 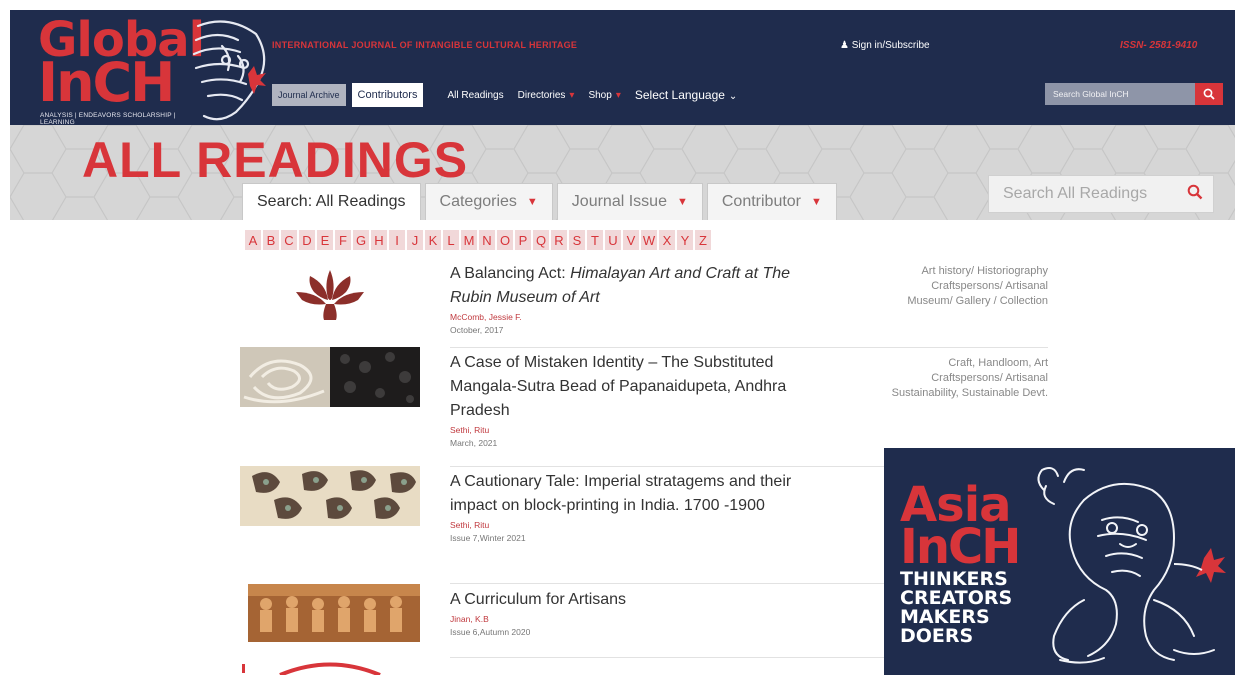 I want to click on search-icon, so click(x=1195, y=194).